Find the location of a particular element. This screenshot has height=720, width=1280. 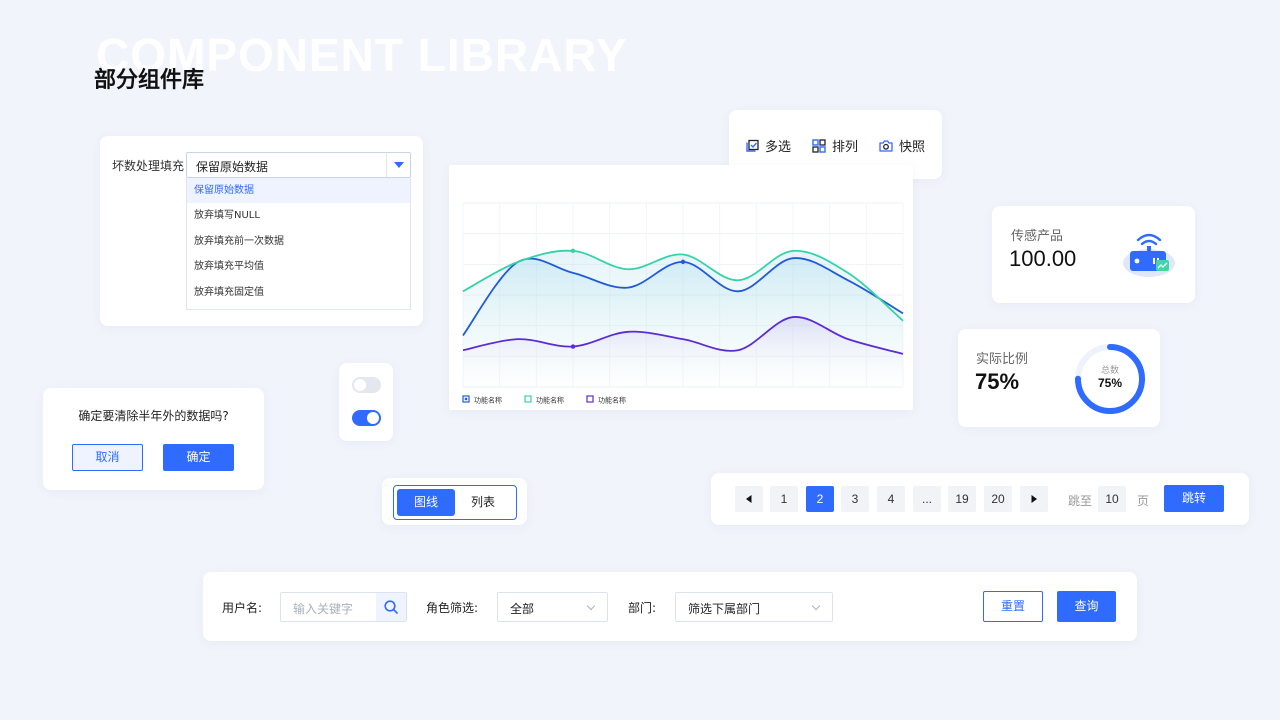

confirm-button: 确定 is located at coordinates (198, 457).